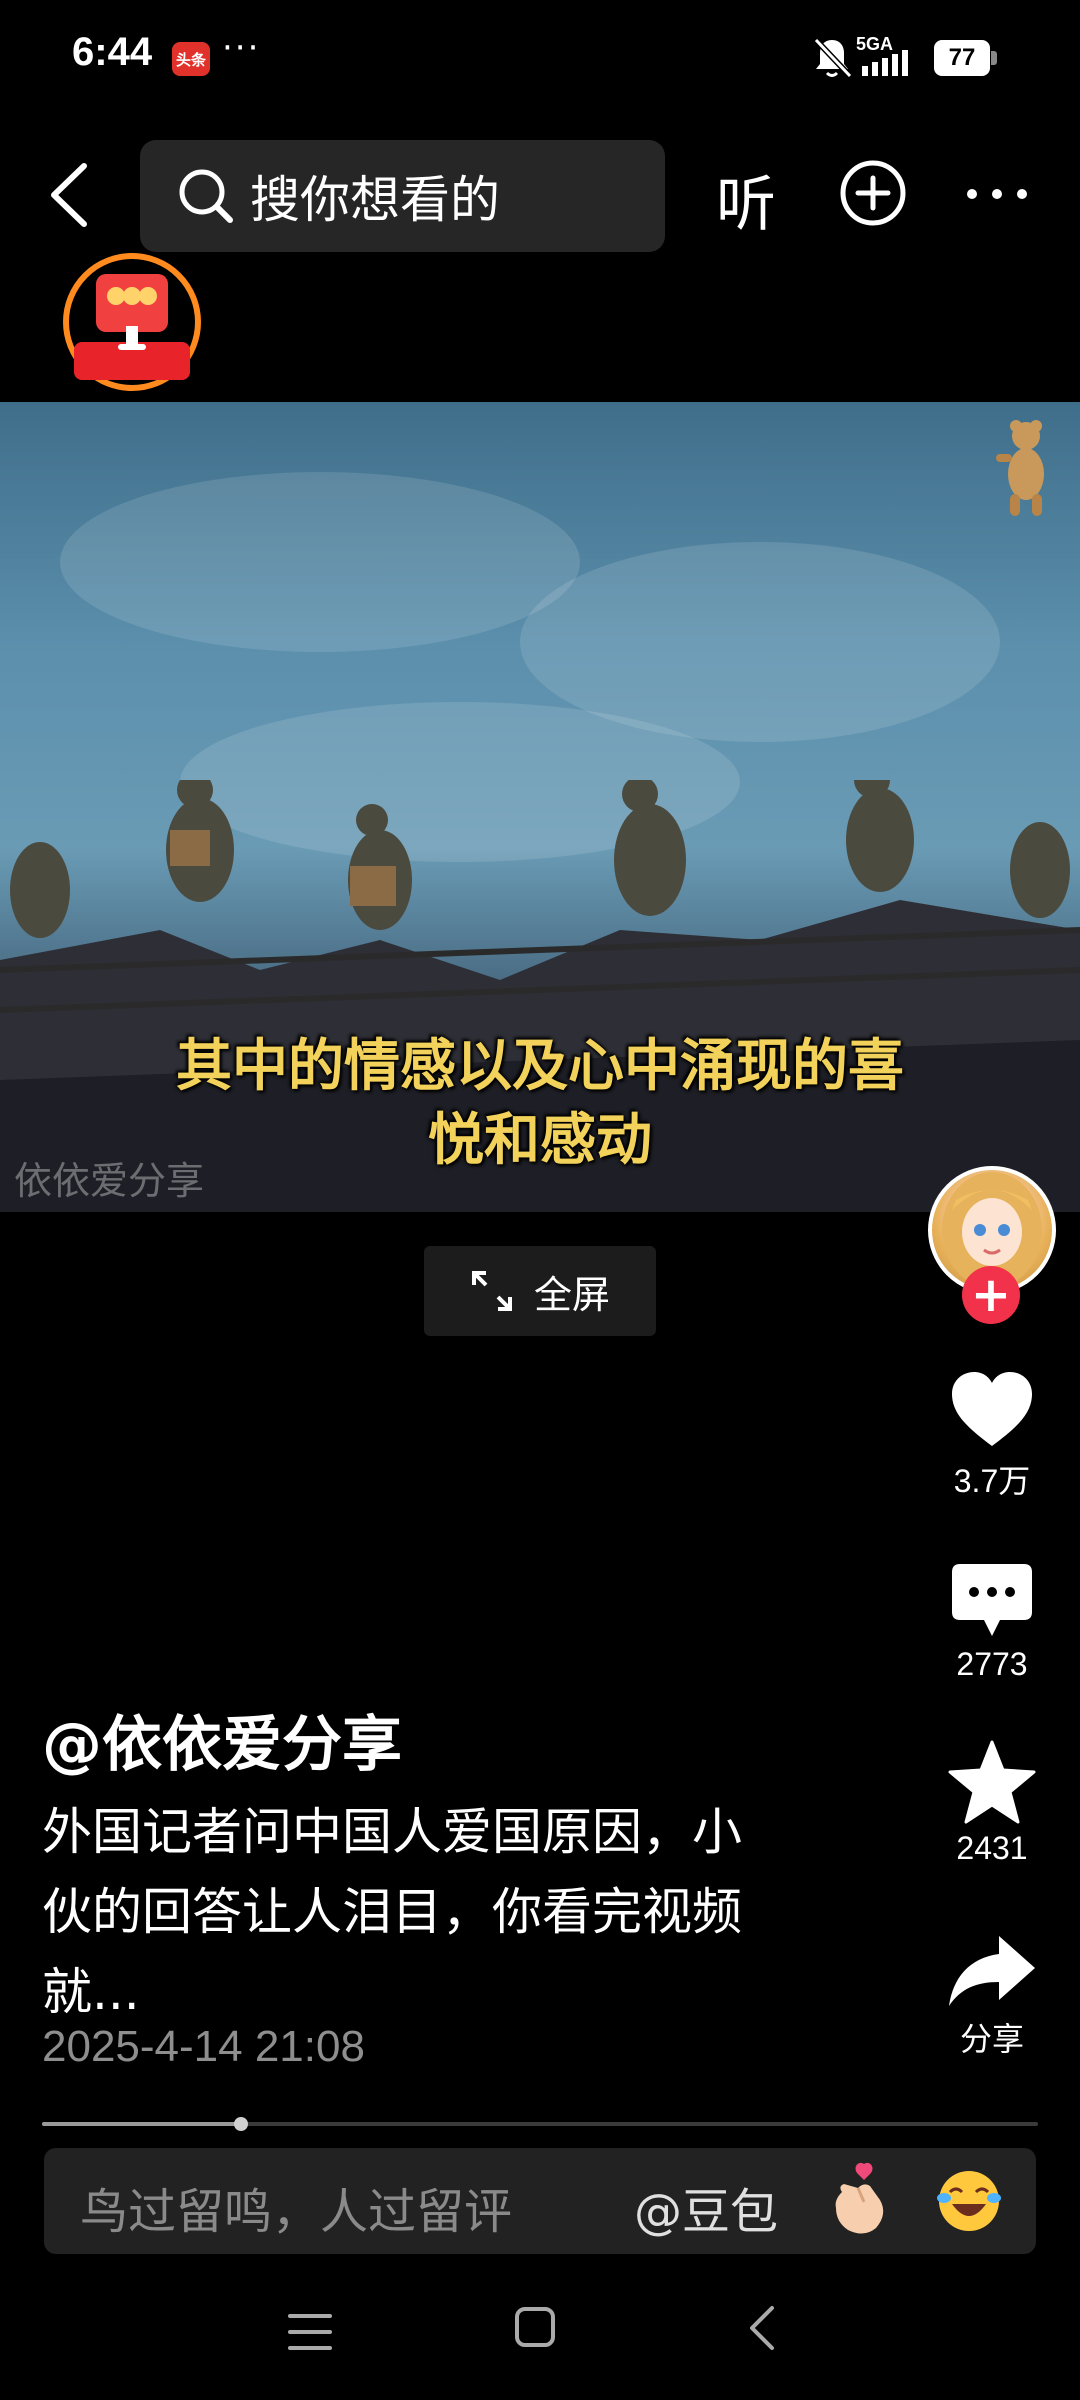 Image resolution: width=1080 pixels, height=2400 pixels. What do you see at coordinates (540, 1066) in the screenshot?
I see `subtitle-line: 其中的情感以及心中涌现的喜` at bounding box center [540, 1066].